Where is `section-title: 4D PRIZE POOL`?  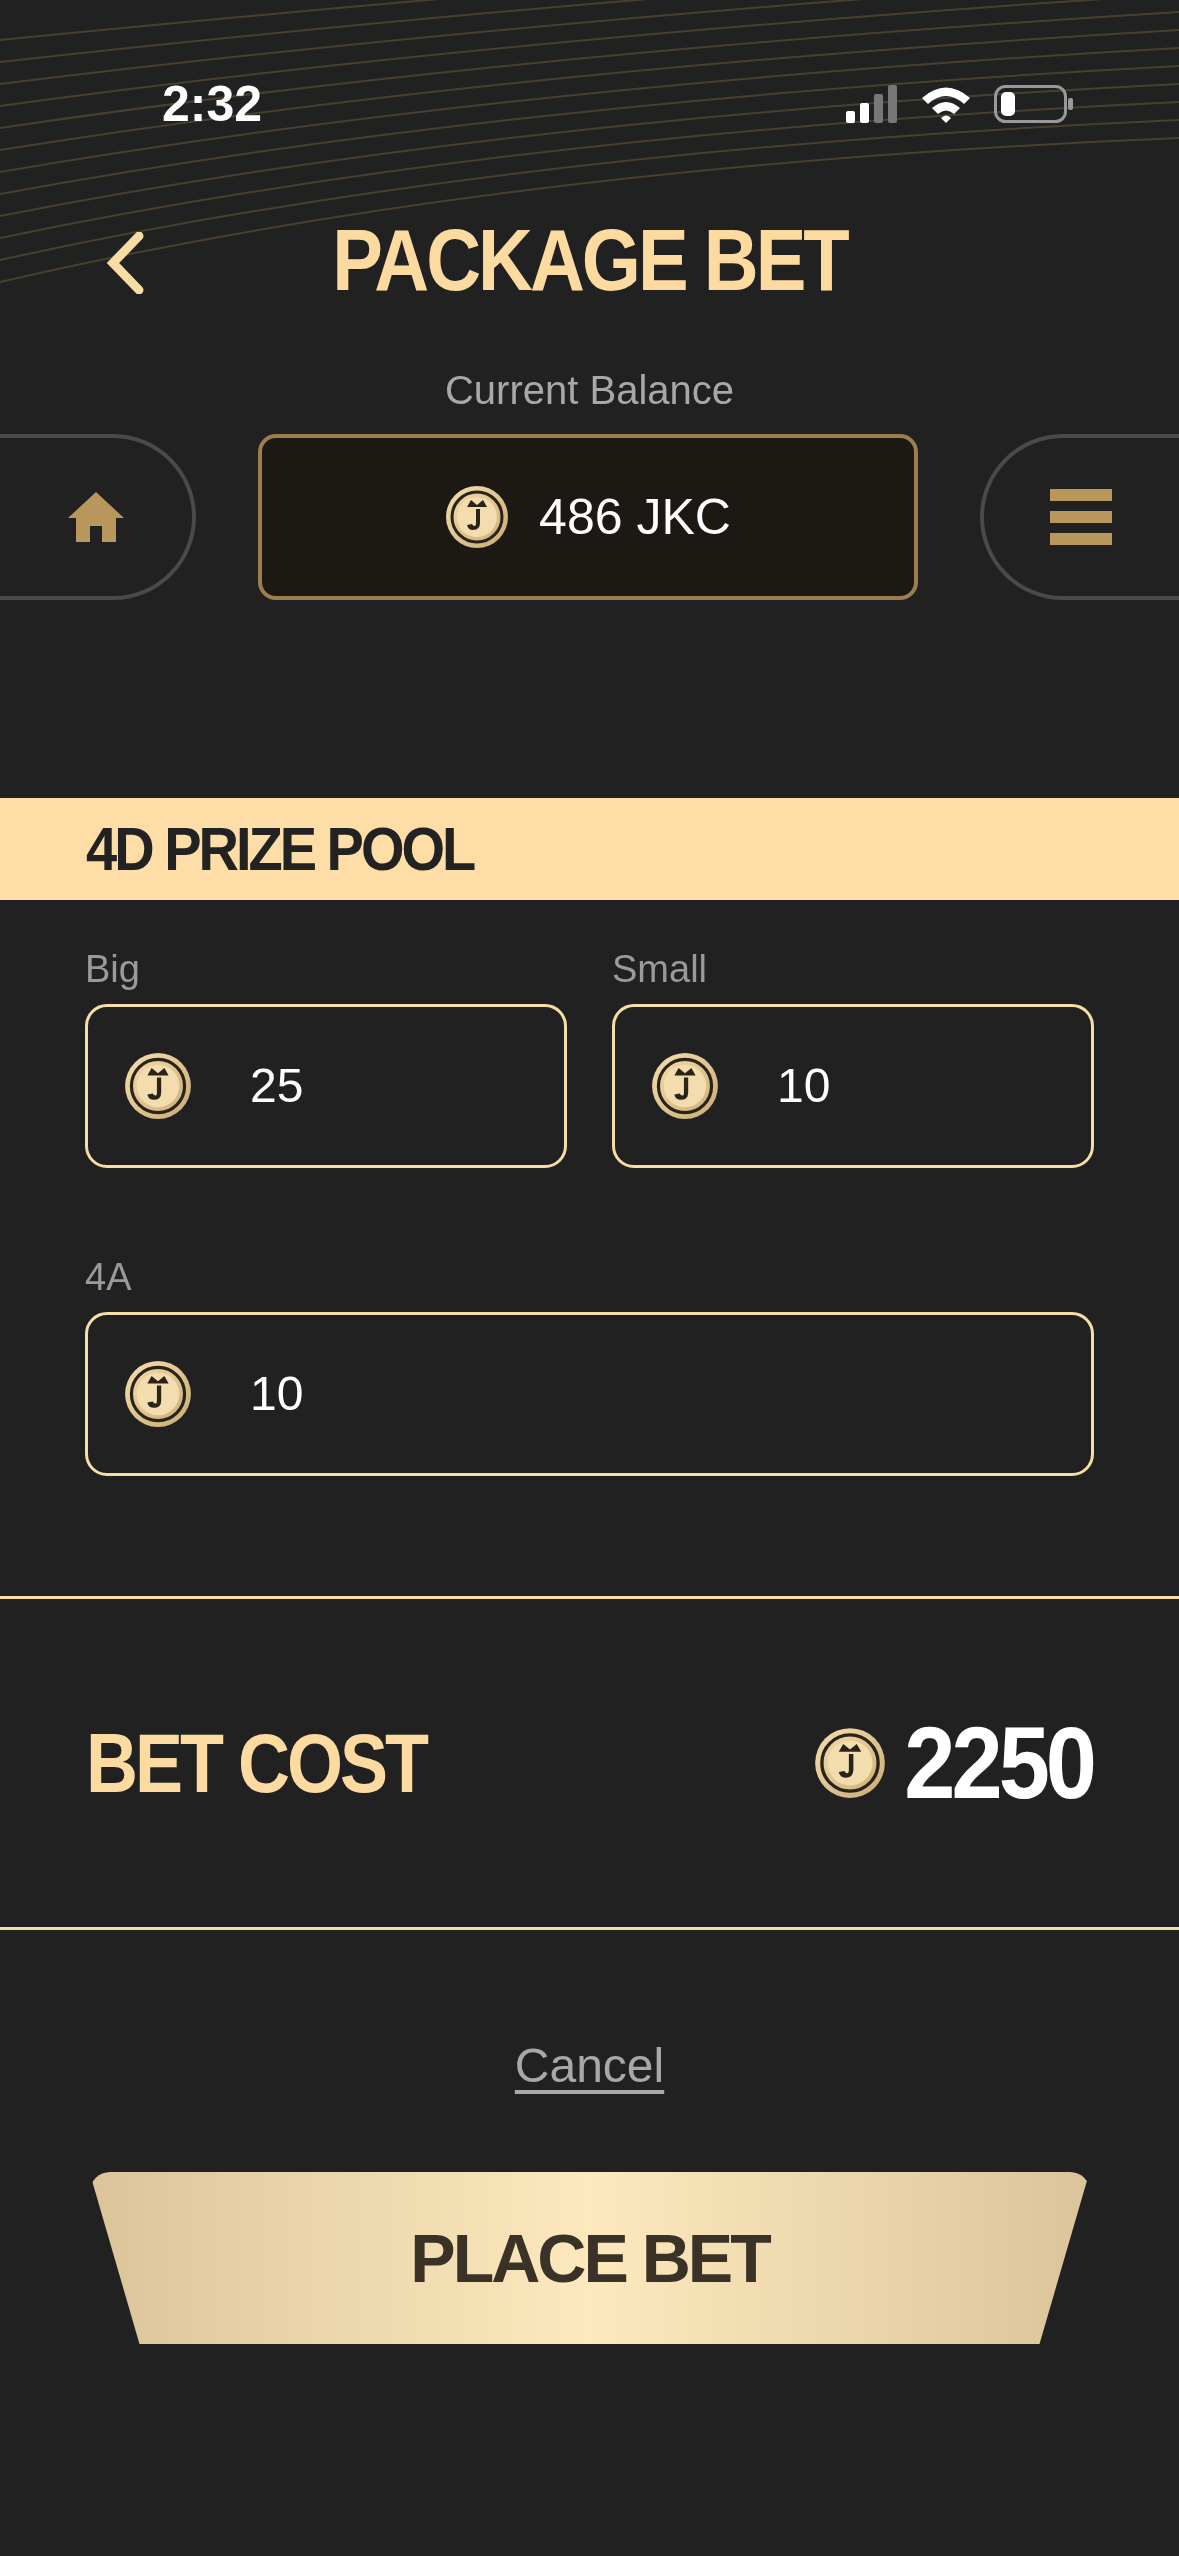 section-title: 4D PRIZE POOL is located at coordinates (280, 849).